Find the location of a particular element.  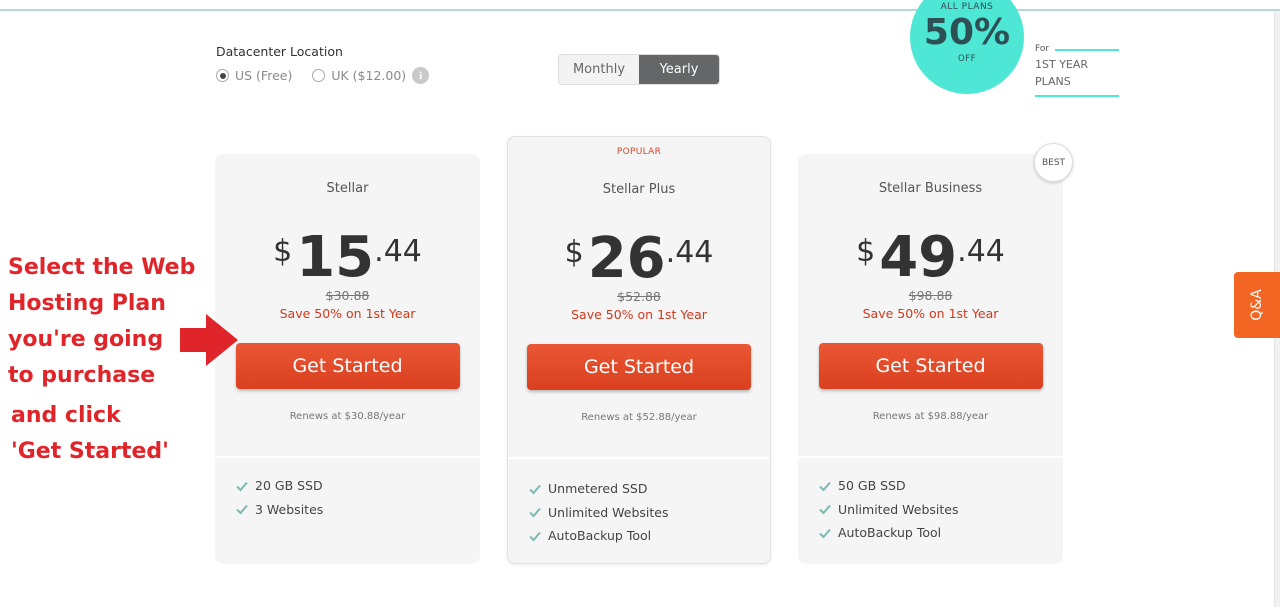

billing-toggle: Monthly Yearly is located at coordinates (639, 69).